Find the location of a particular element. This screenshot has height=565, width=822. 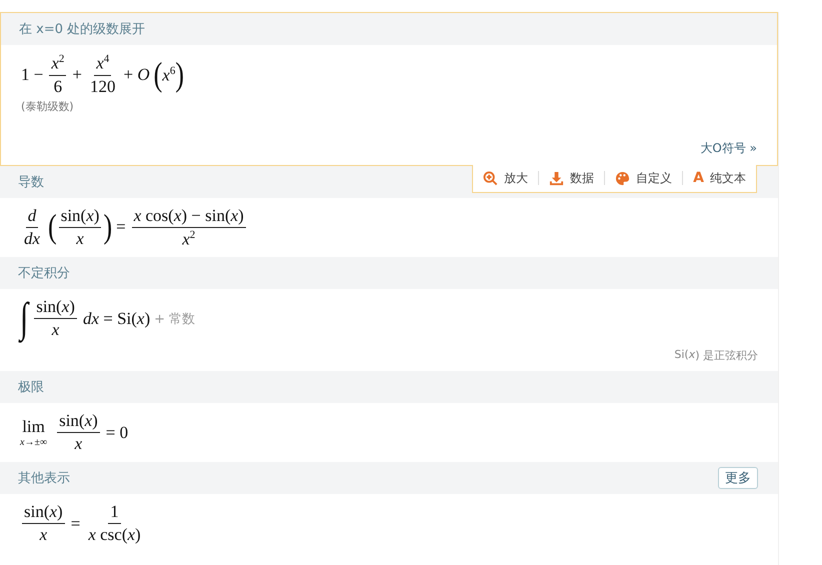

pod-title: 极限 is located at coordinates (31, 387).